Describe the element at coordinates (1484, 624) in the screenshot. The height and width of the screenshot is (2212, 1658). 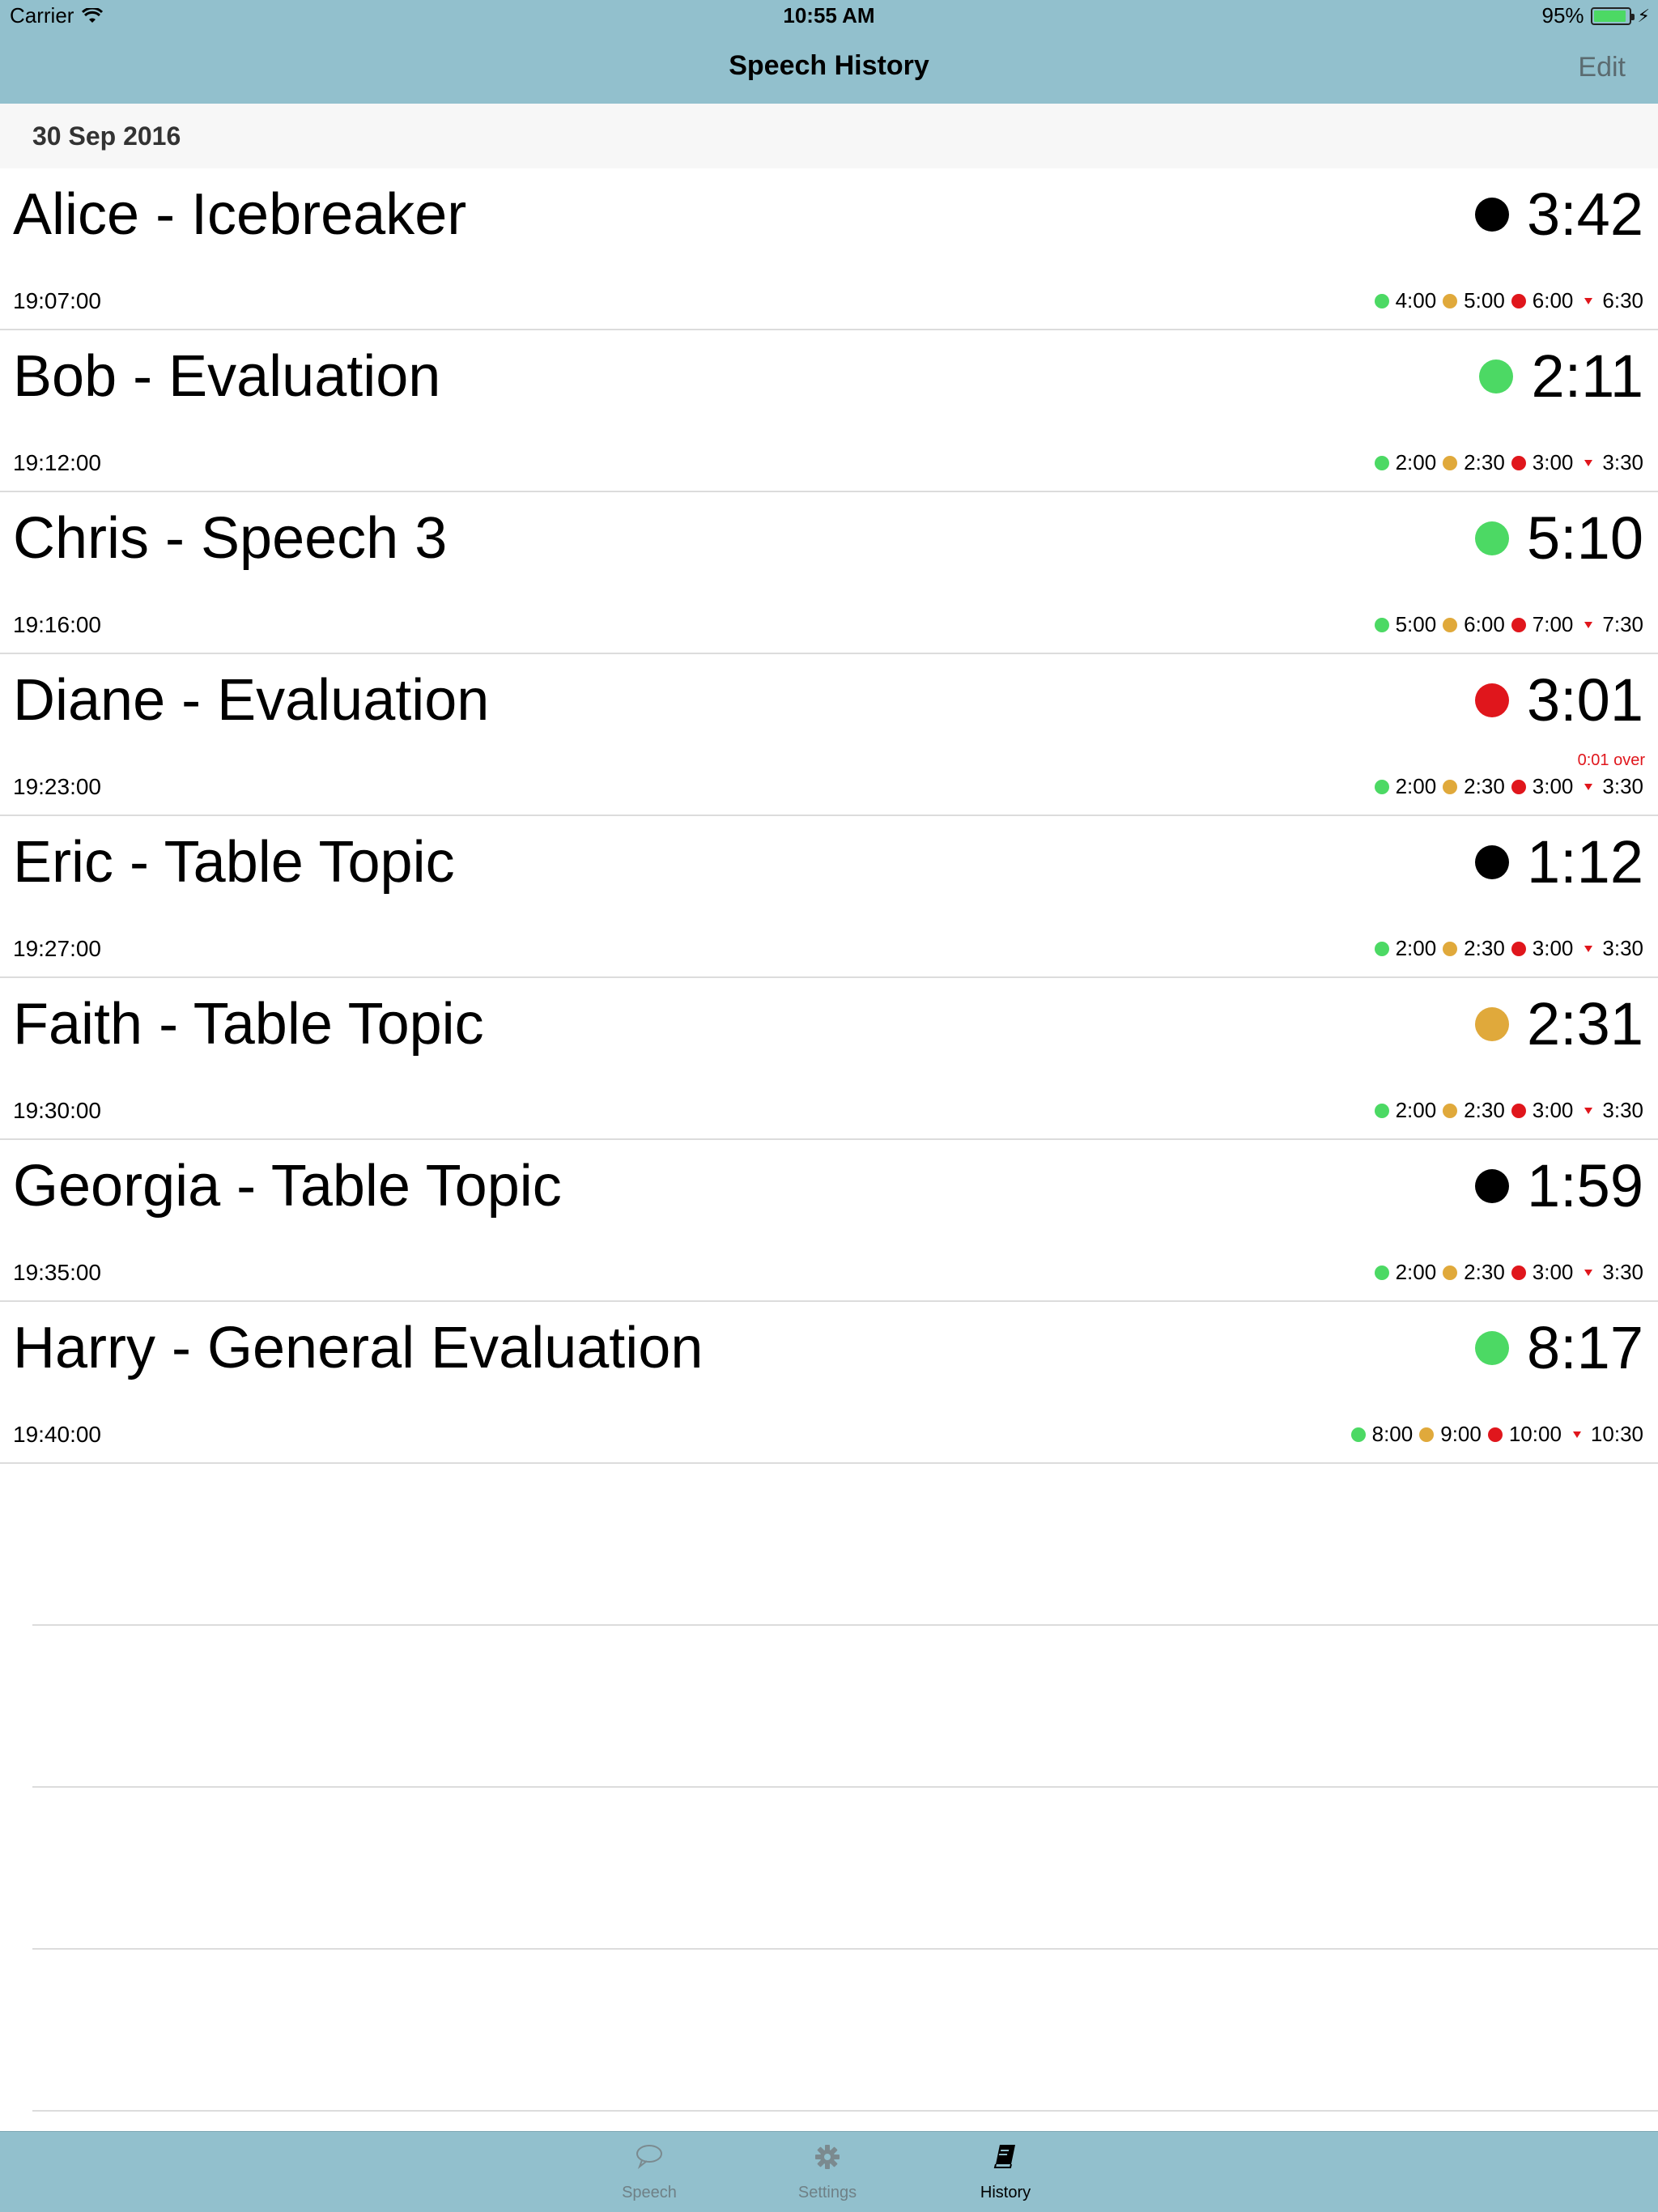
I see `amber-time: 6:00` at that location.